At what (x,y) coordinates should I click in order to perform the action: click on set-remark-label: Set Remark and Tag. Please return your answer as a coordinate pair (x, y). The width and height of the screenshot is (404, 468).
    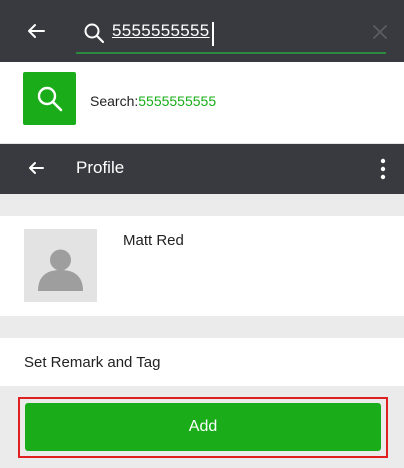
    Looking at the image, I should click on (92, 362).